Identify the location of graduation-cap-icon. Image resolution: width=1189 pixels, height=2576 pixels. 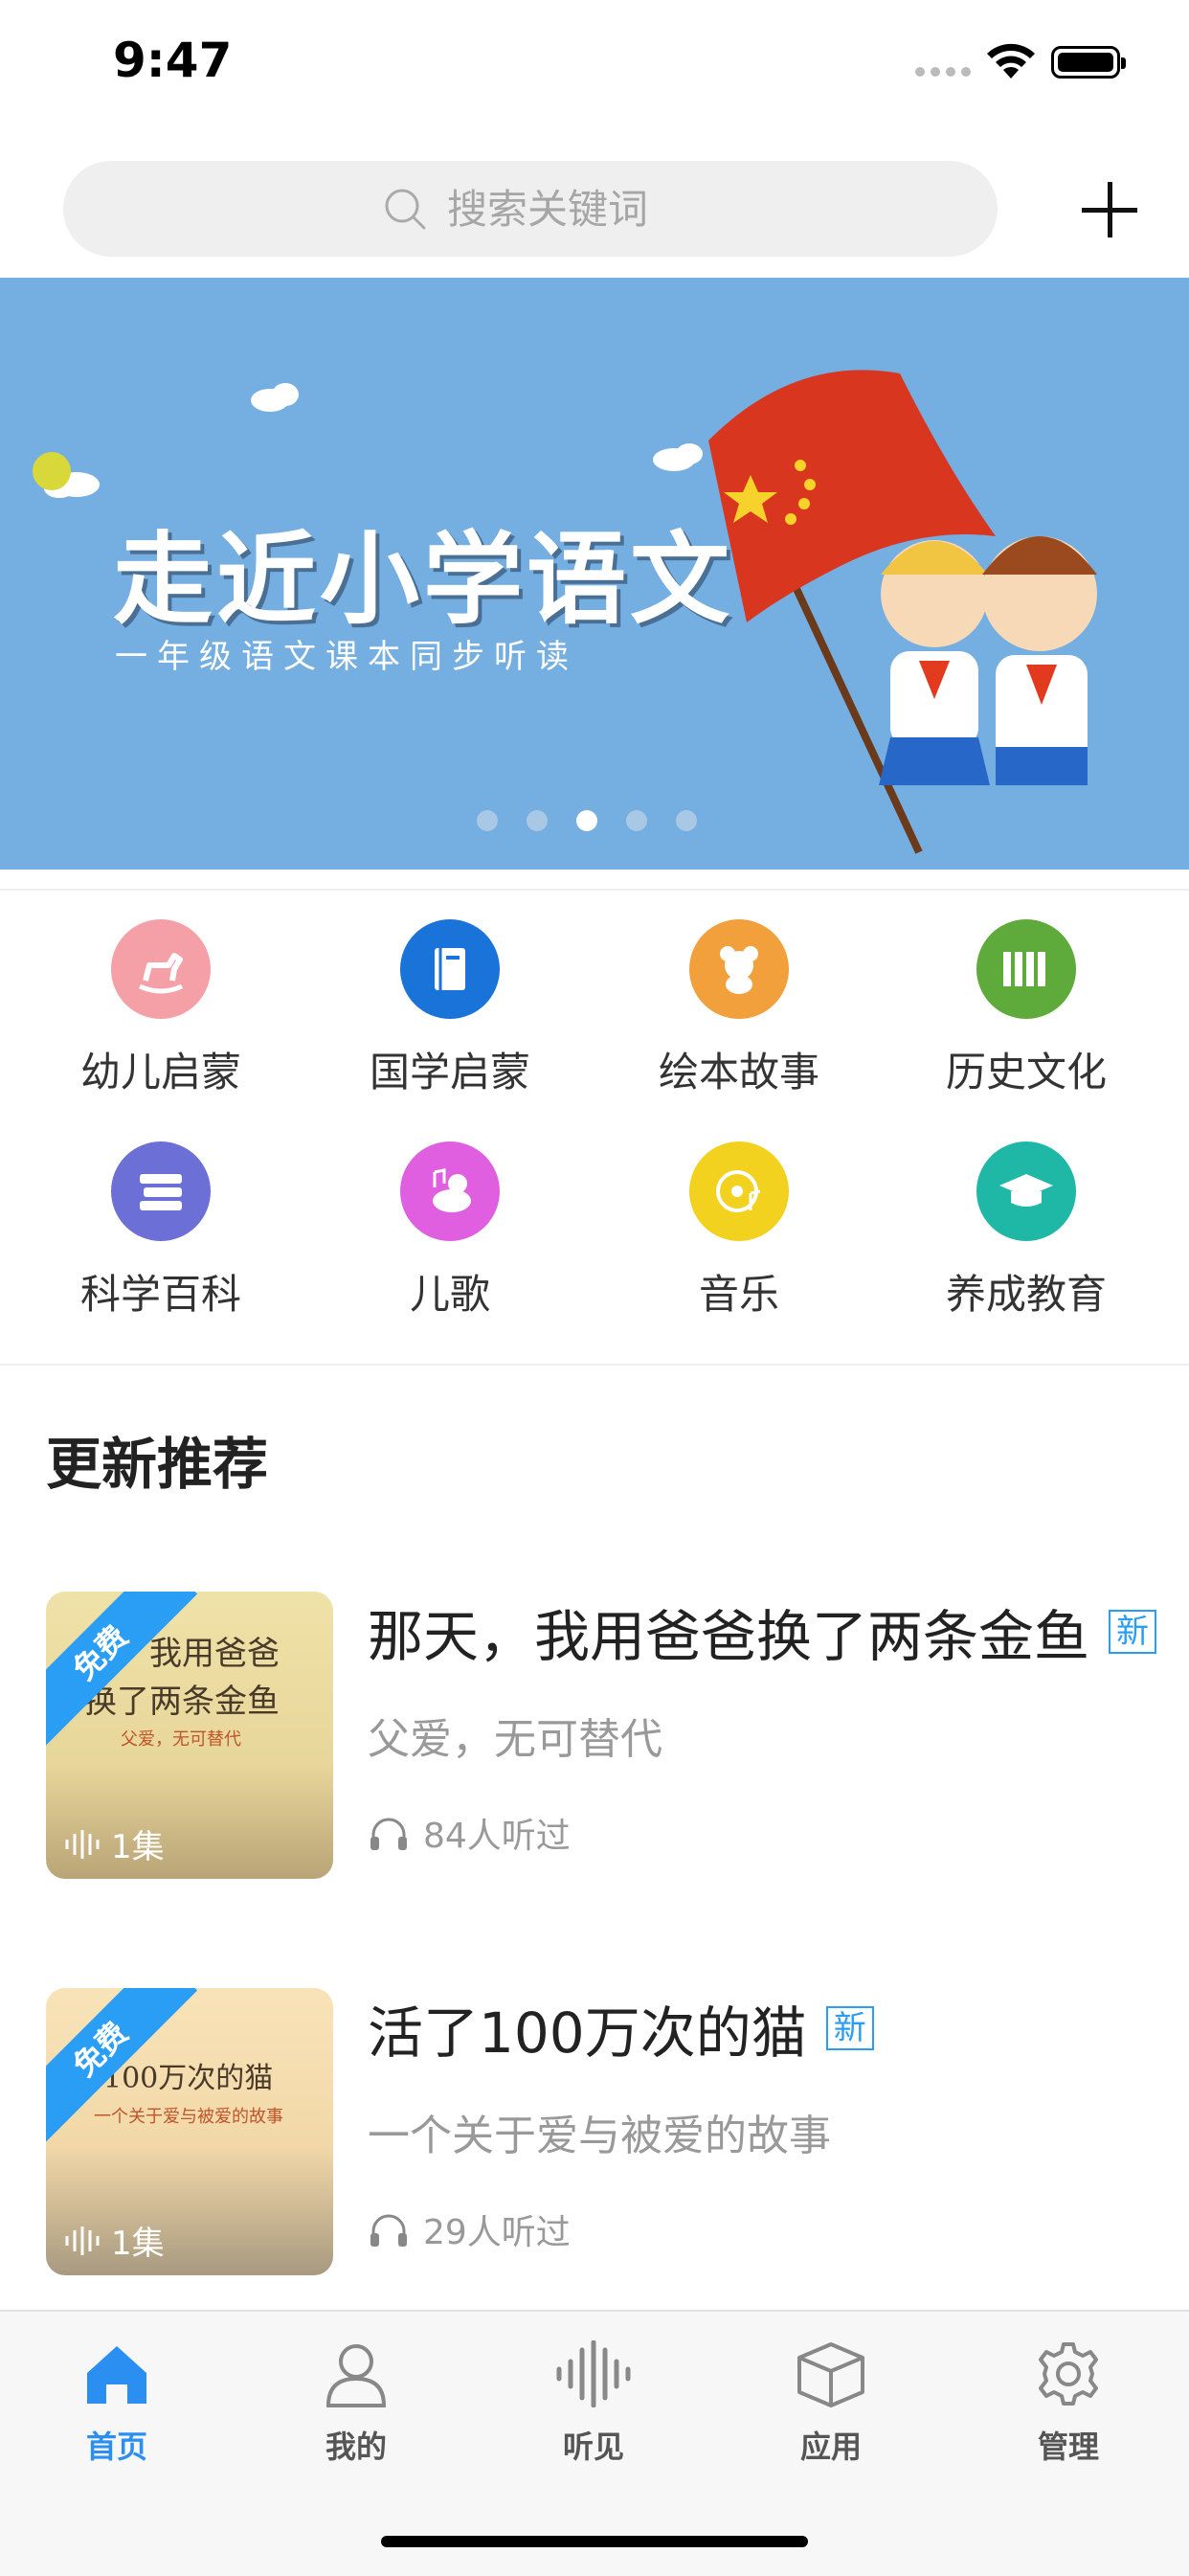
(1026, 1191).